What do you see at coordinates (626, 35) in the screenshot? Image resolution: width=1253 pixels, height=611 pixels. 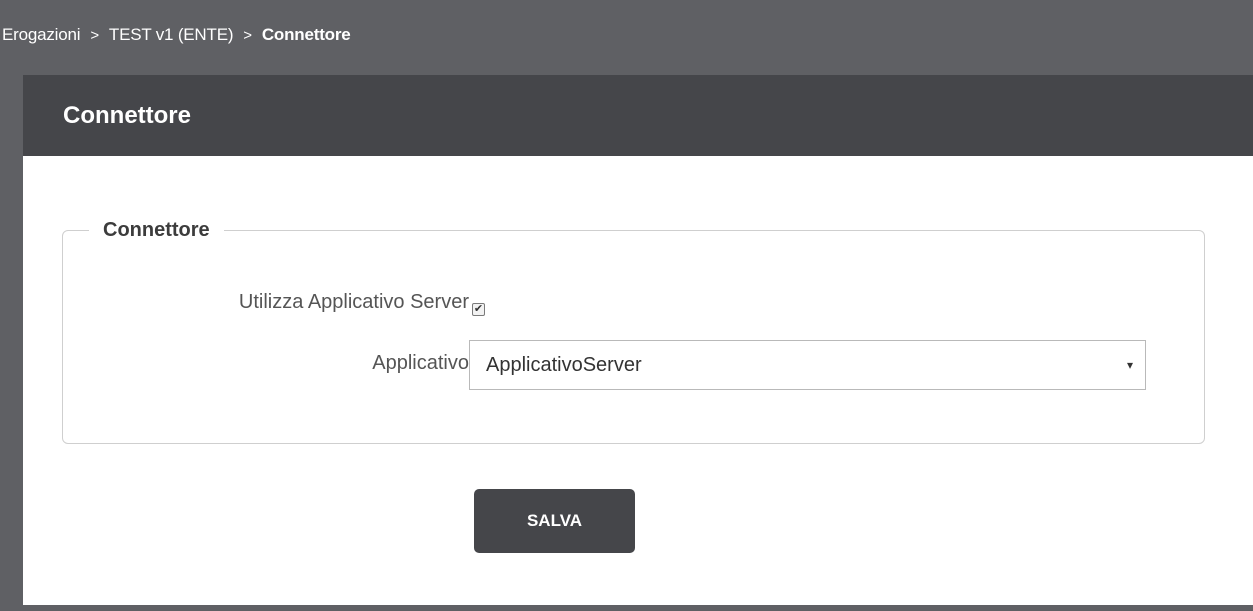 I see `breadcrumb: Erogazioni > TEST v1 (ENTE) > Connettore` at bounding box center [626, 35].